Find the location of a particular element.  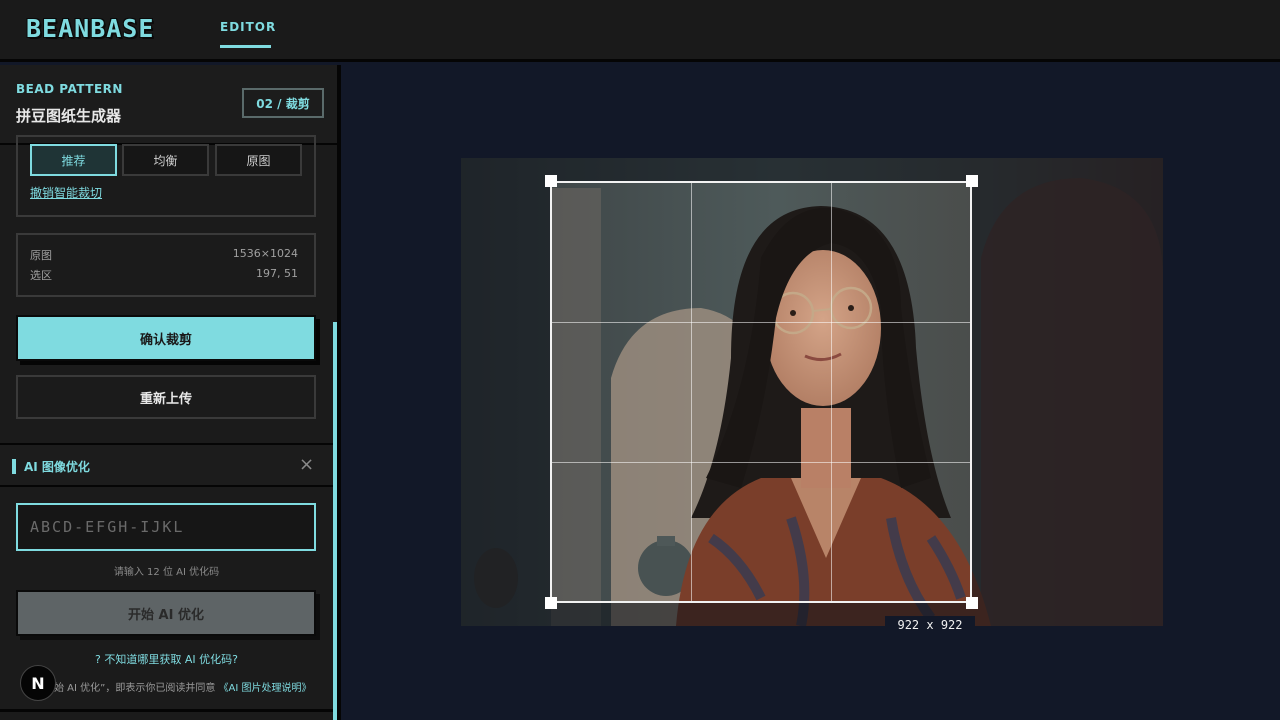

undo-smart-crop-link: 撤销智能裁切 is located at coordinates (66, 192).